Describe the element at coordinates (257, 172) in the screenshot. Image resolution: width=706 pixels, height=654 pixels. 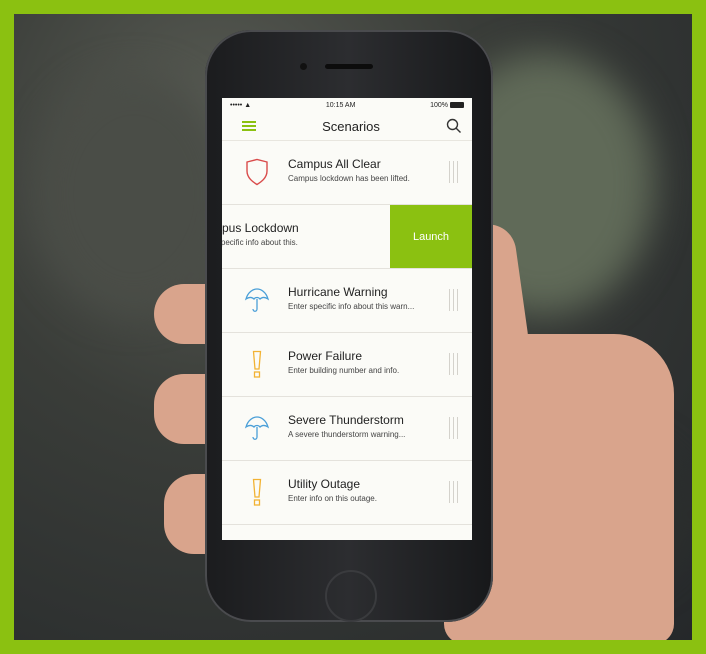
I see `shield-icon` at that location.